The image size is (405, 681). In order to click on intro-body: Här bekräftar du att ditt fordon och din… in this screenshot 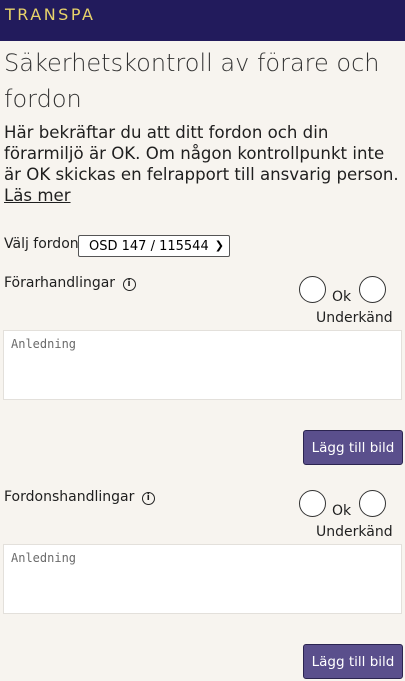, I will do `click(201, 153)`.